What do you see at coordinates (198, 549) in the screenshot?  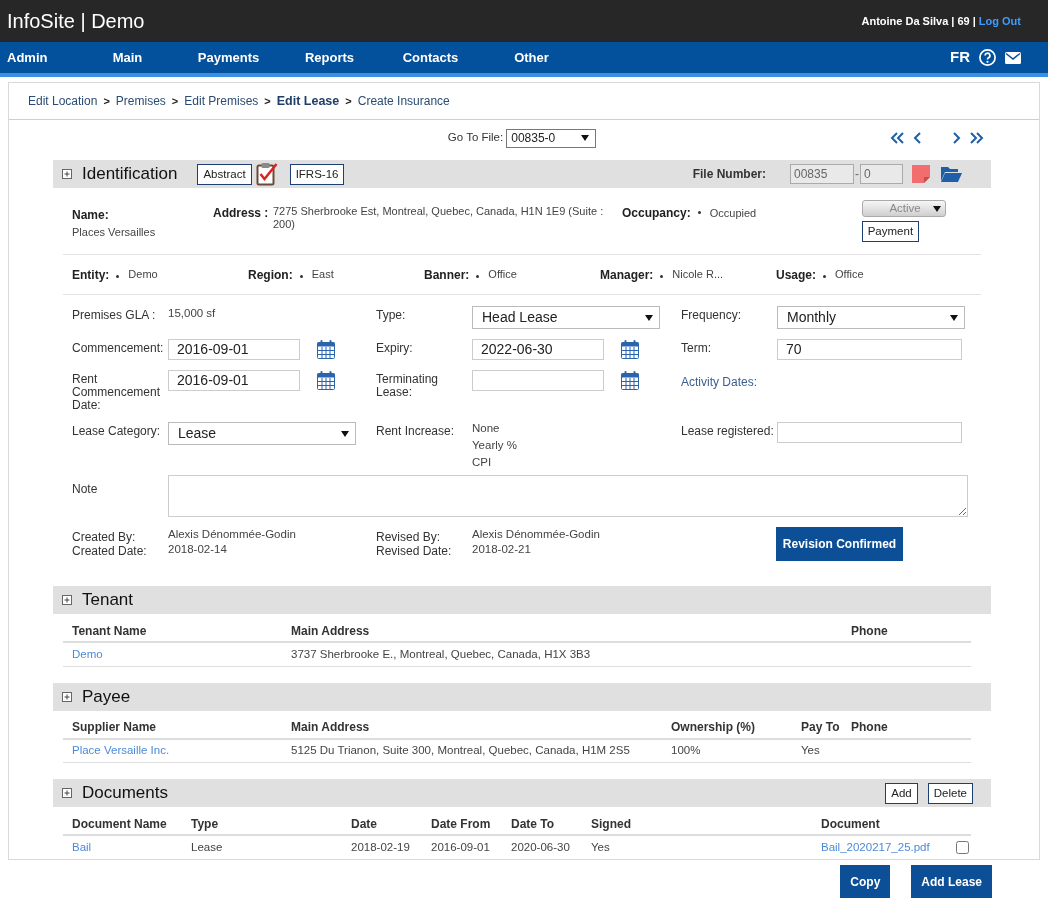 I see `created-date-value: 2018-02-14` at bounding box center [198, 549].